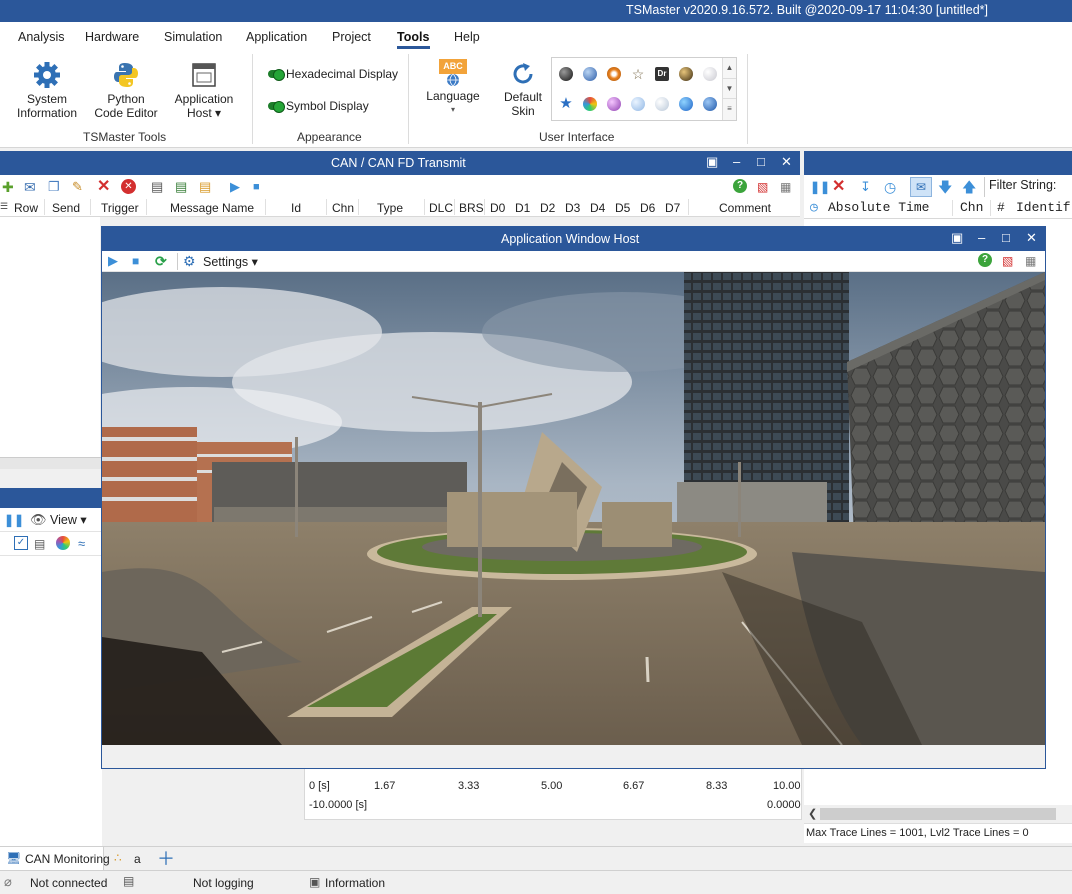  Describe the element at coordinates (938, 814) in the screenshot. I see `trace-hscrollbar: ❮` at that location.